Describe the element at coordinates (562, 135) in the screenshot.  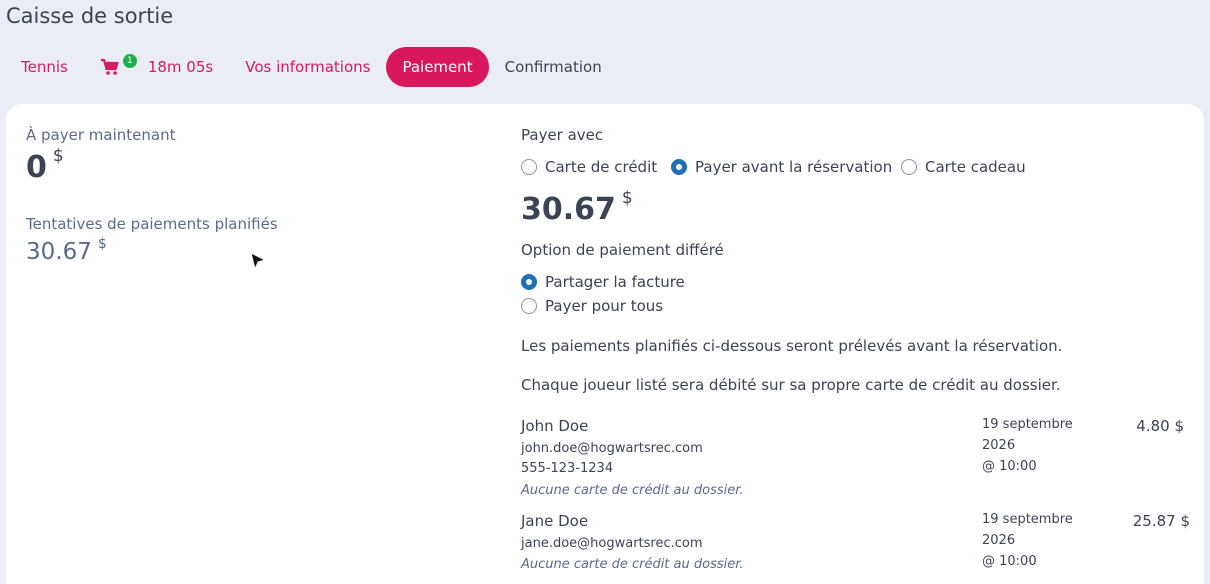
I see `pay-with-label: Payer avec` at that location.